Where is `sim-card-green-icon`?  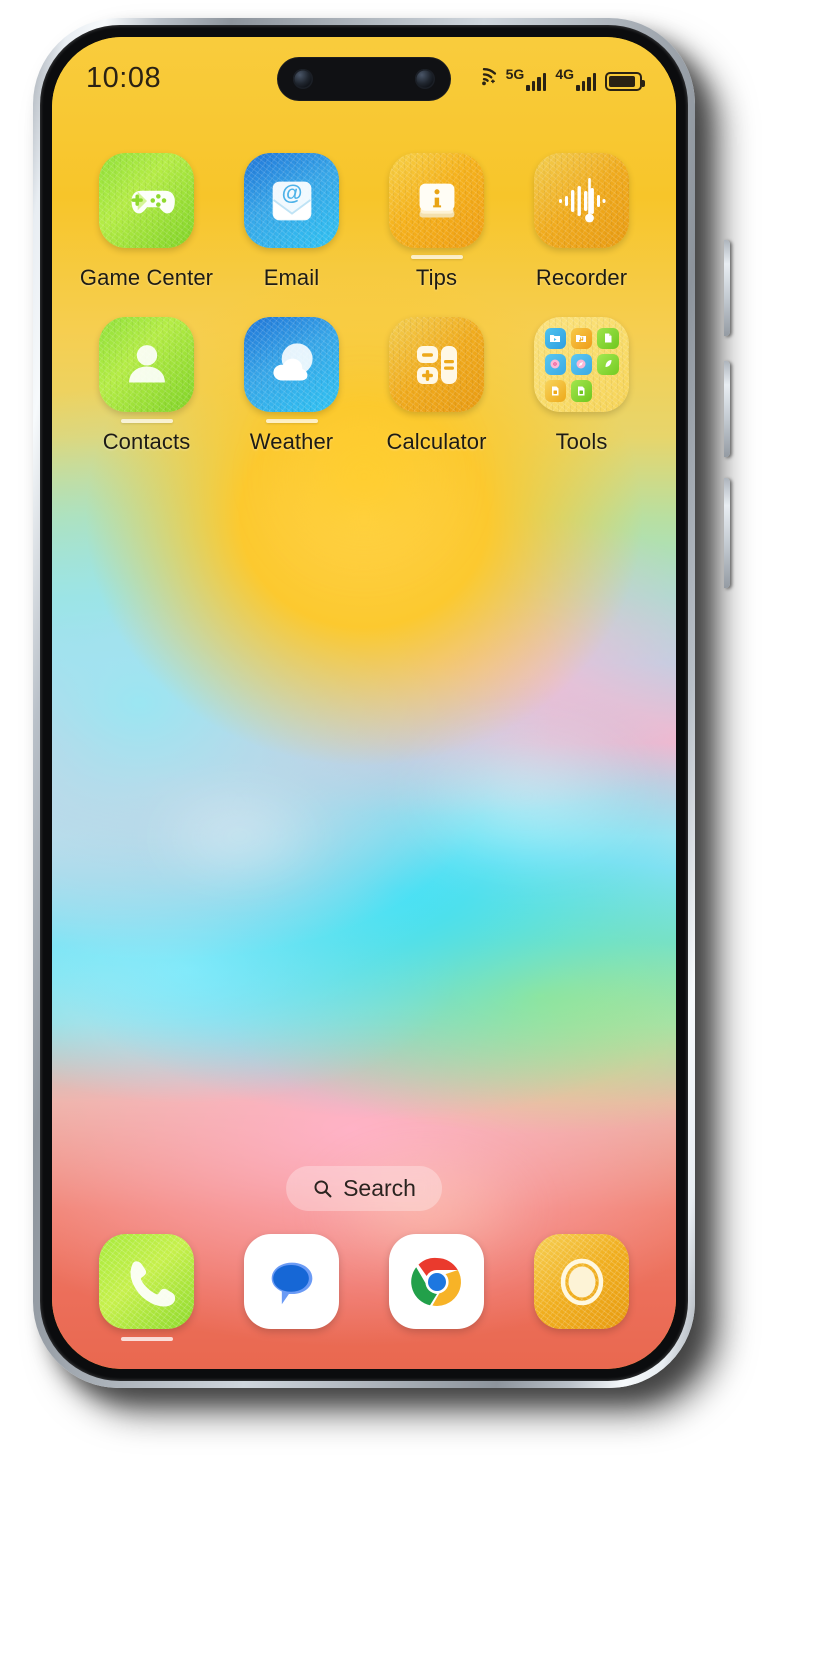
sim-card-green-icon is located at coordinates (581, 391).